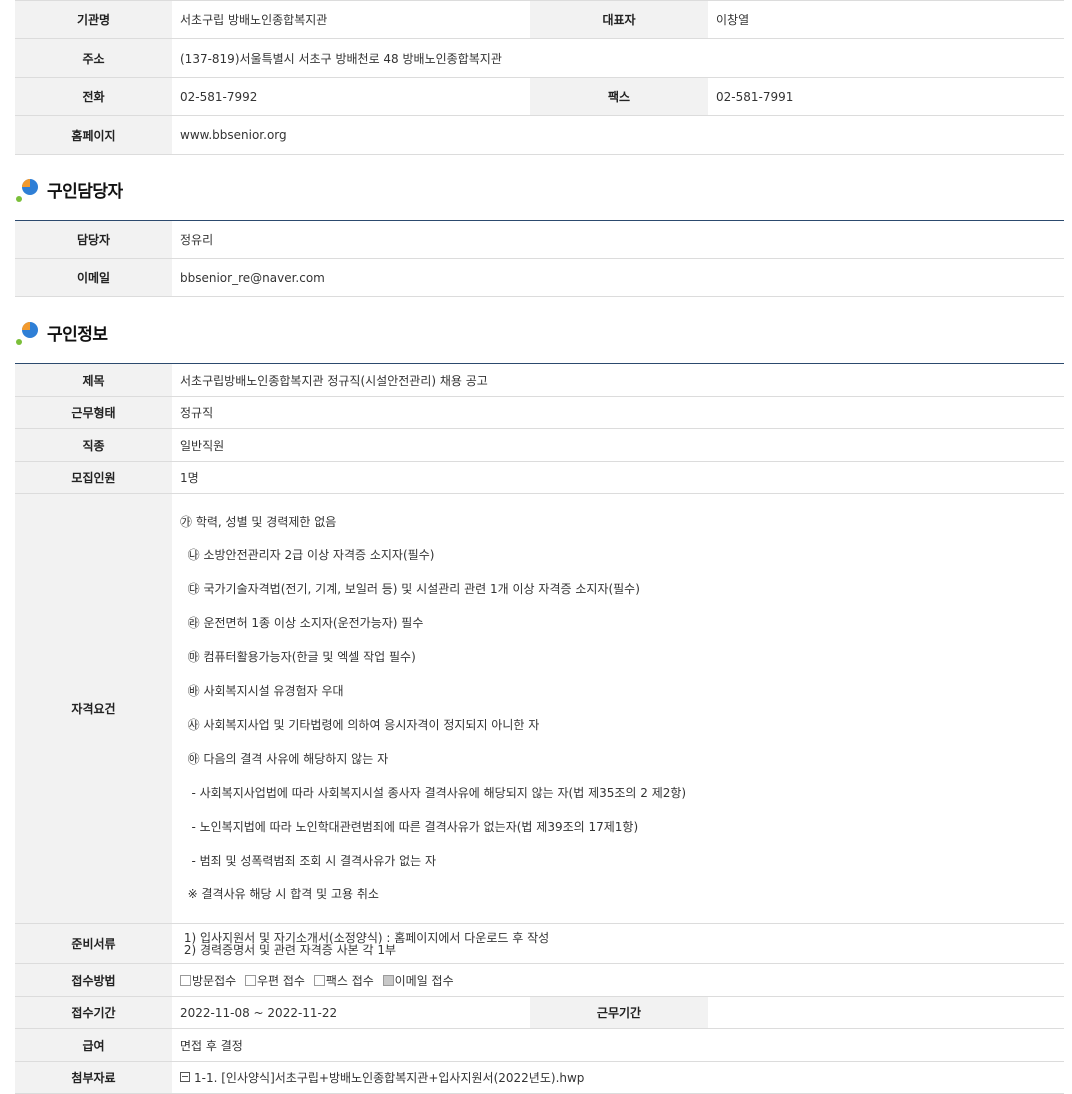 This screenshot has height=1094, width=1072. I want to click on table-row: 직종 일반직원, so click(539, 445).